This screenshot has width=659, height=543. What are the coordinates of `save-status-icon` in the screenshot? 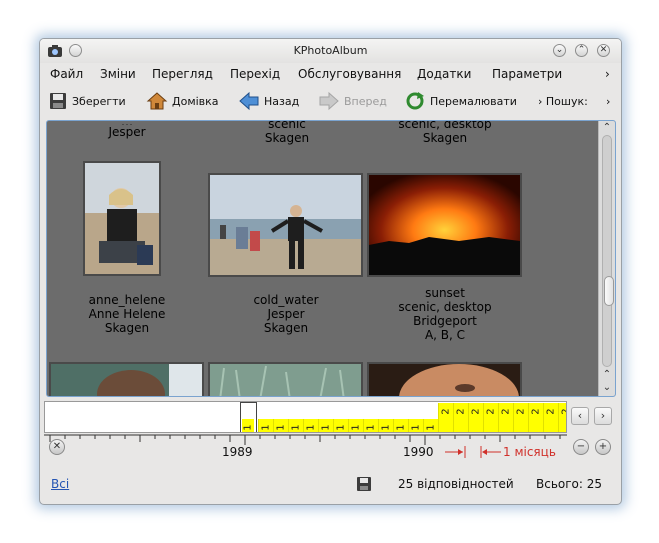 It's located at (364, 484).